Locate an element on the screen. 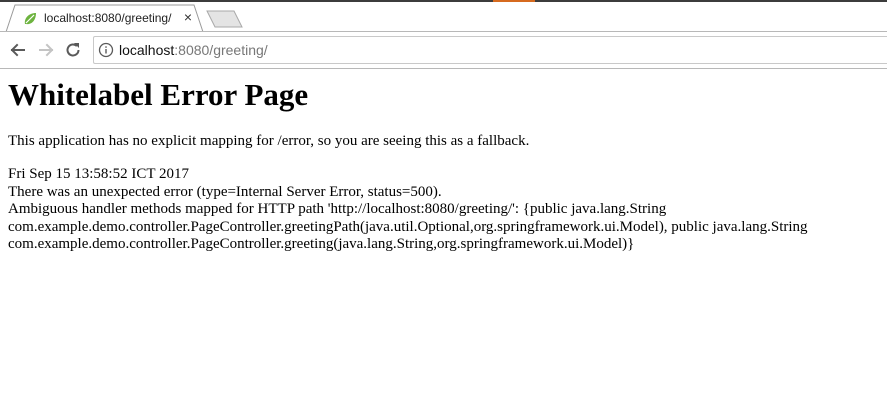 The width and height of the screenshot is (887, 407). reload-button is located at coordinates (73, 50).